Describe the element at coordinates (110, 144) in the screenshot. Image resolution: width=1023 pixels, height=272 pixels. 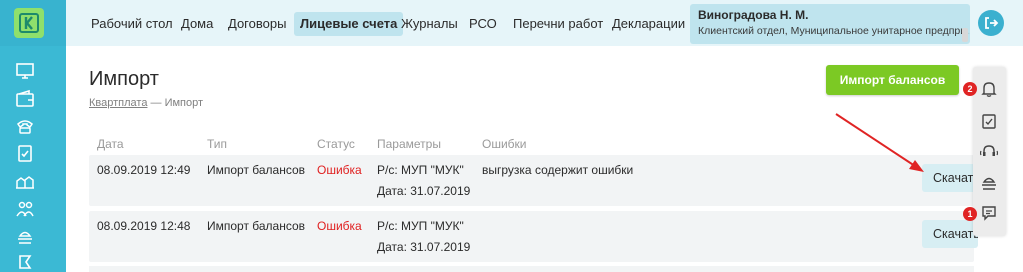
I see `column-header-date: Дата` at that location.